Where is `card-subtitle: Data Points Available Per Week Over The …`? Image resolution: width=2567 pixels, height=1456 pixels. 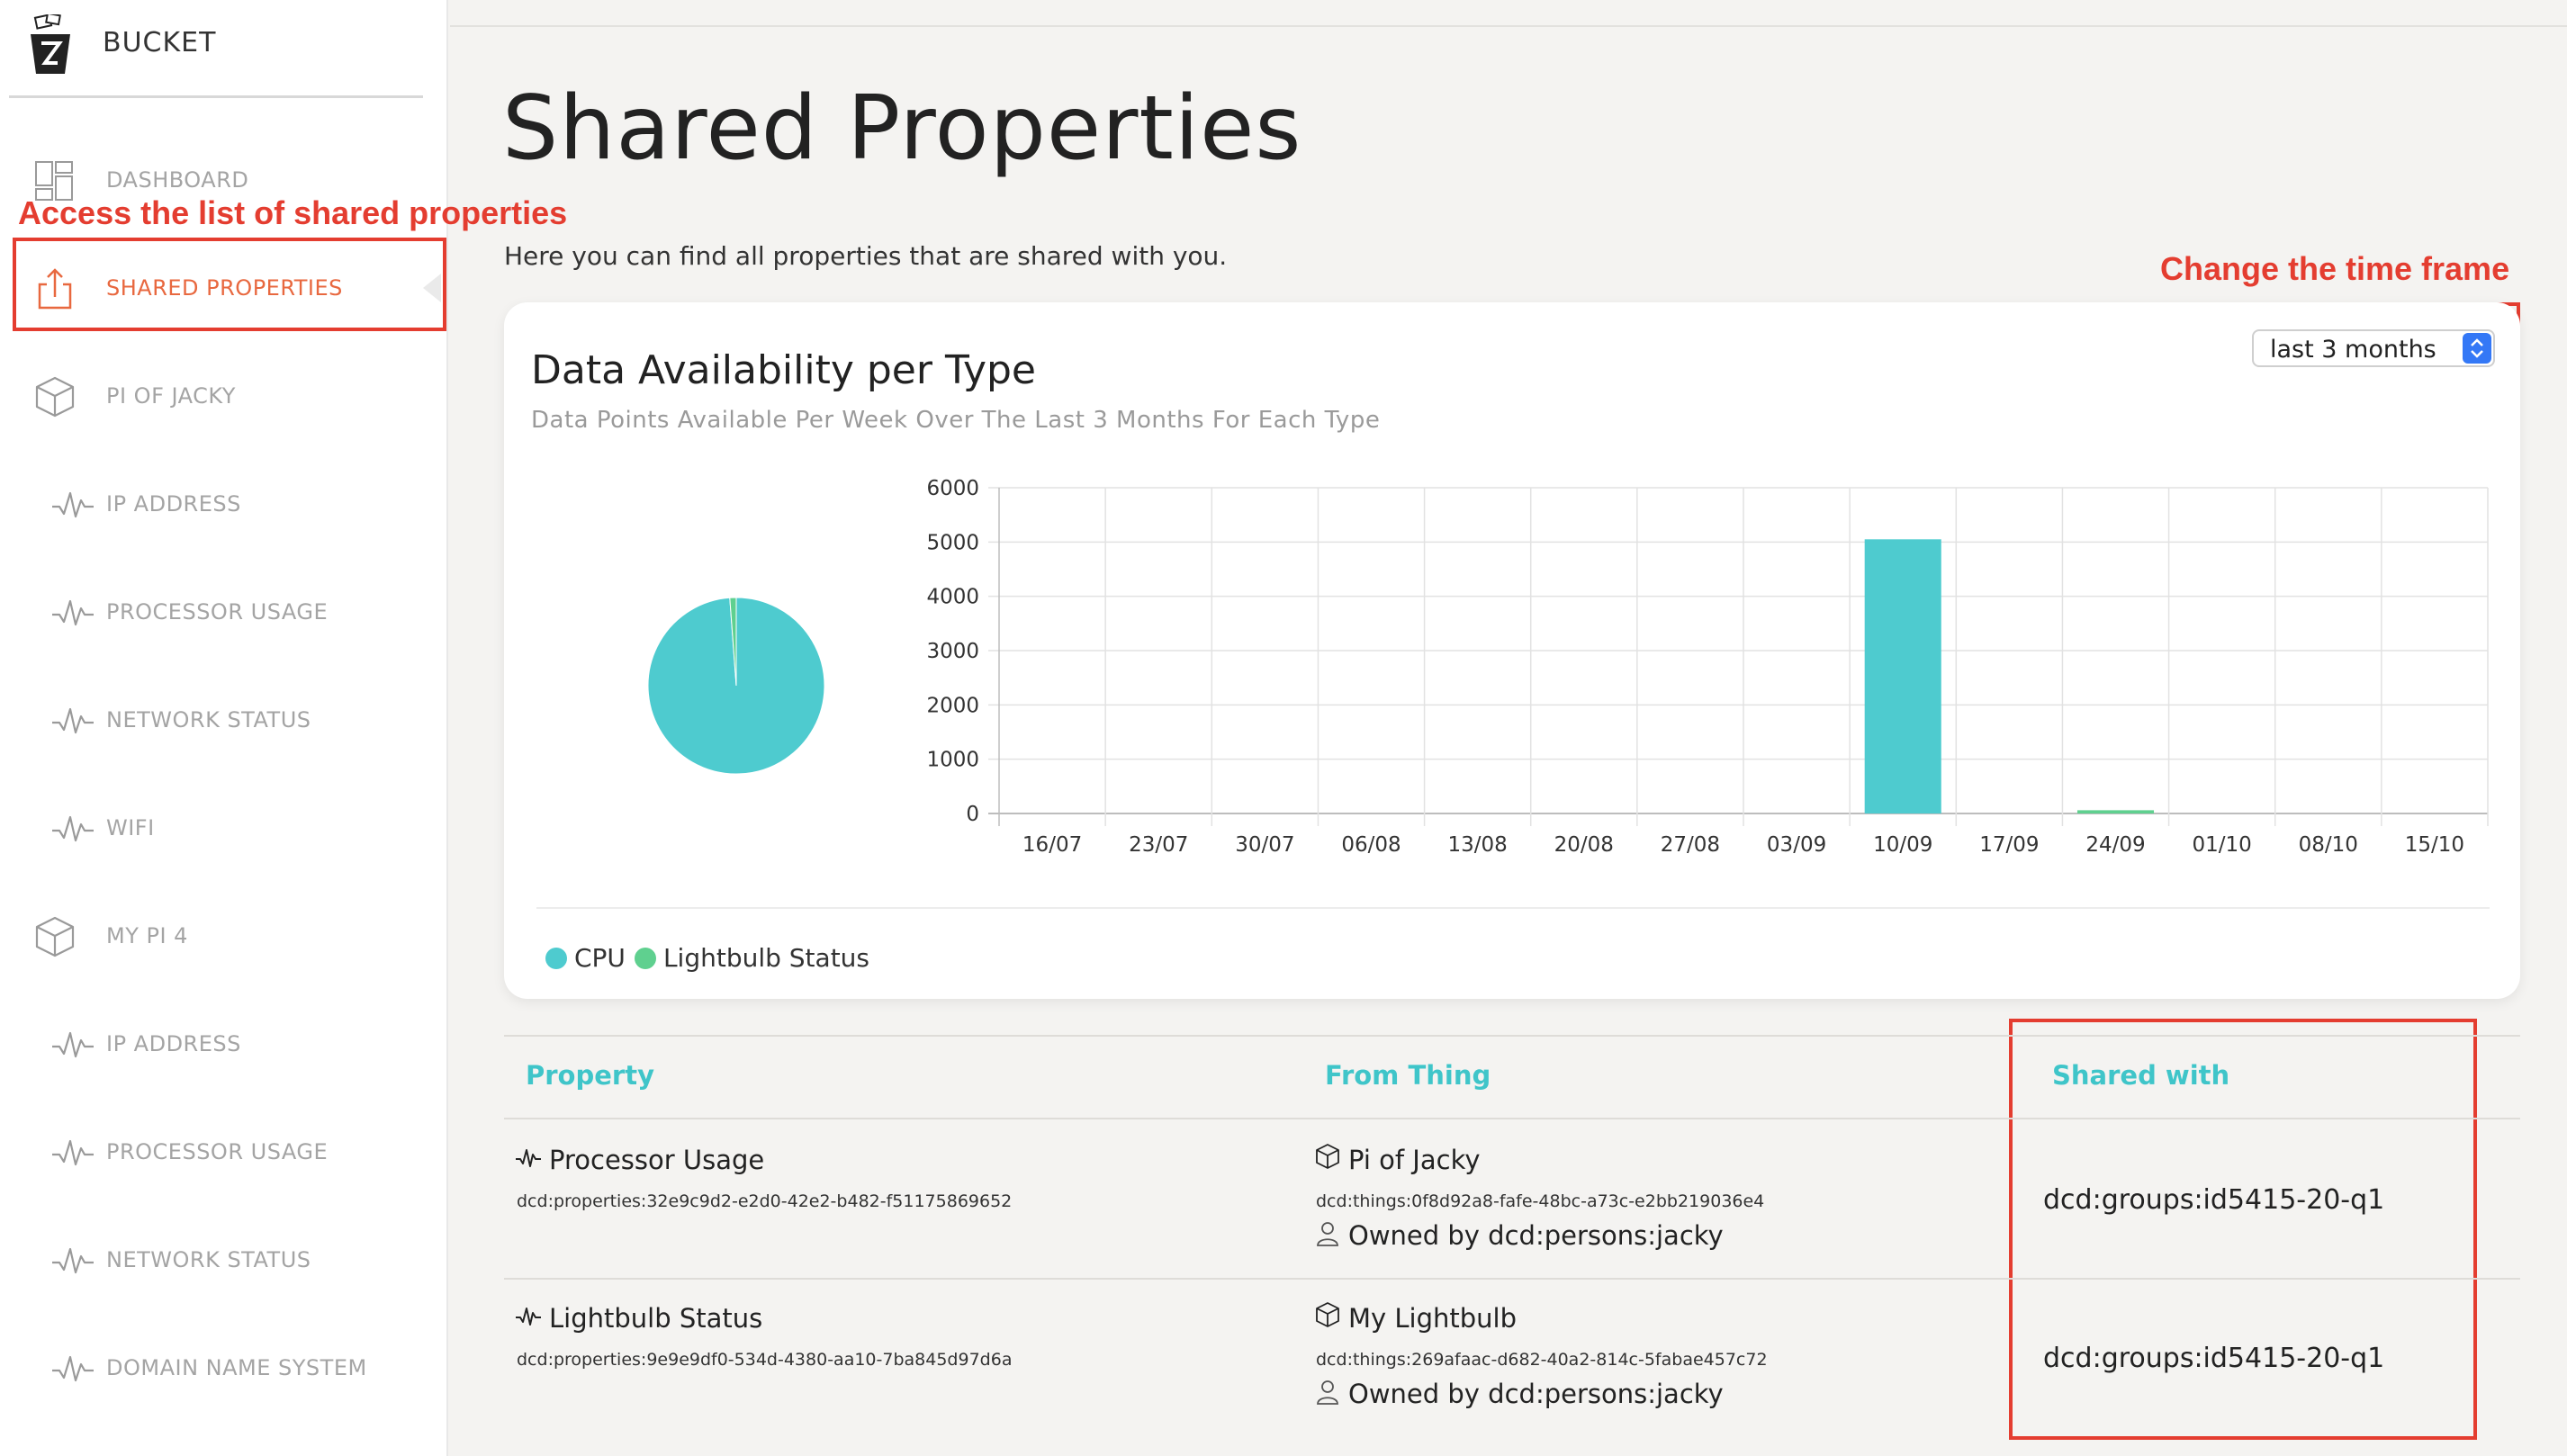
card-subtitle: Data Points Available Per Week Over The … is located at coordinates (956, 421).